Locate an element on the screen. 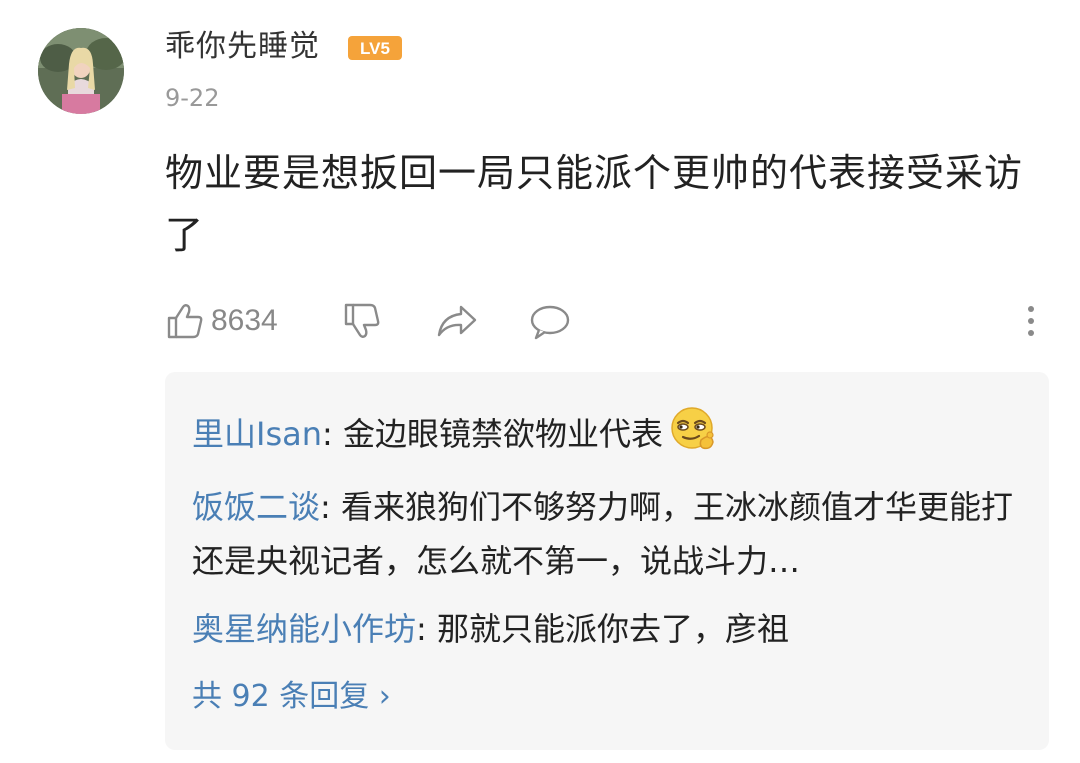 The width and height of the screenshot is (1080, 763). view-all-replies-link: 共 92 条回复 › is located at coordinates (291, 697).